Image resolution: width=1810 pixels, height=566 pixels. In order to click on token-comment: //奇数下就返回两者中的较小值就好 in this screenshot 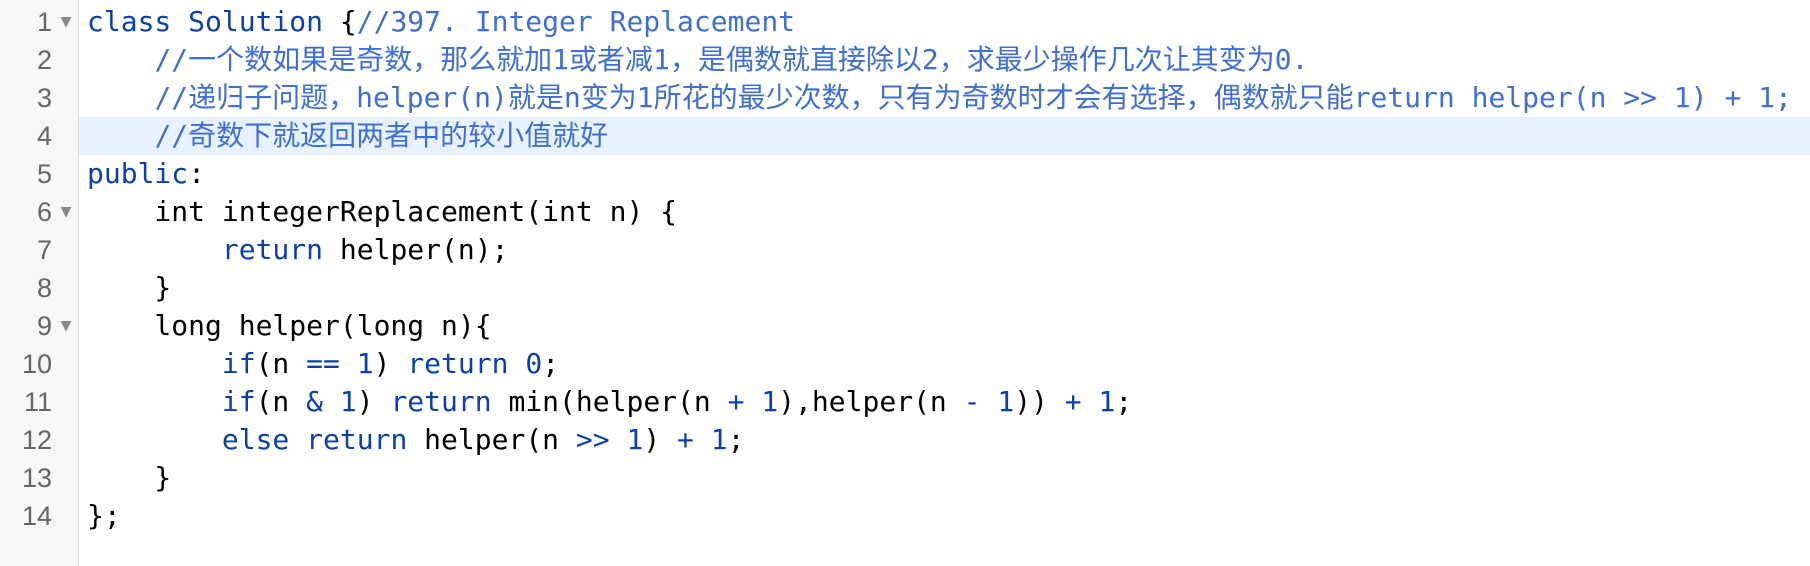, I will do `click(381, 135)`.